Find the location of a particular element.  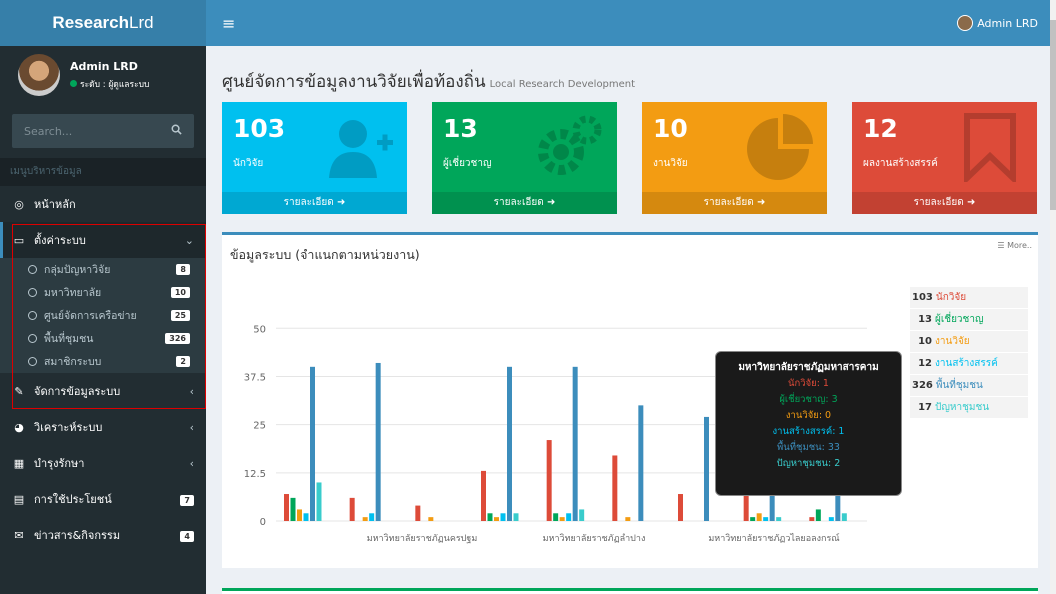

stat-label: ผลงานสร้างสรรค์ is located at coordinates (900, 163).